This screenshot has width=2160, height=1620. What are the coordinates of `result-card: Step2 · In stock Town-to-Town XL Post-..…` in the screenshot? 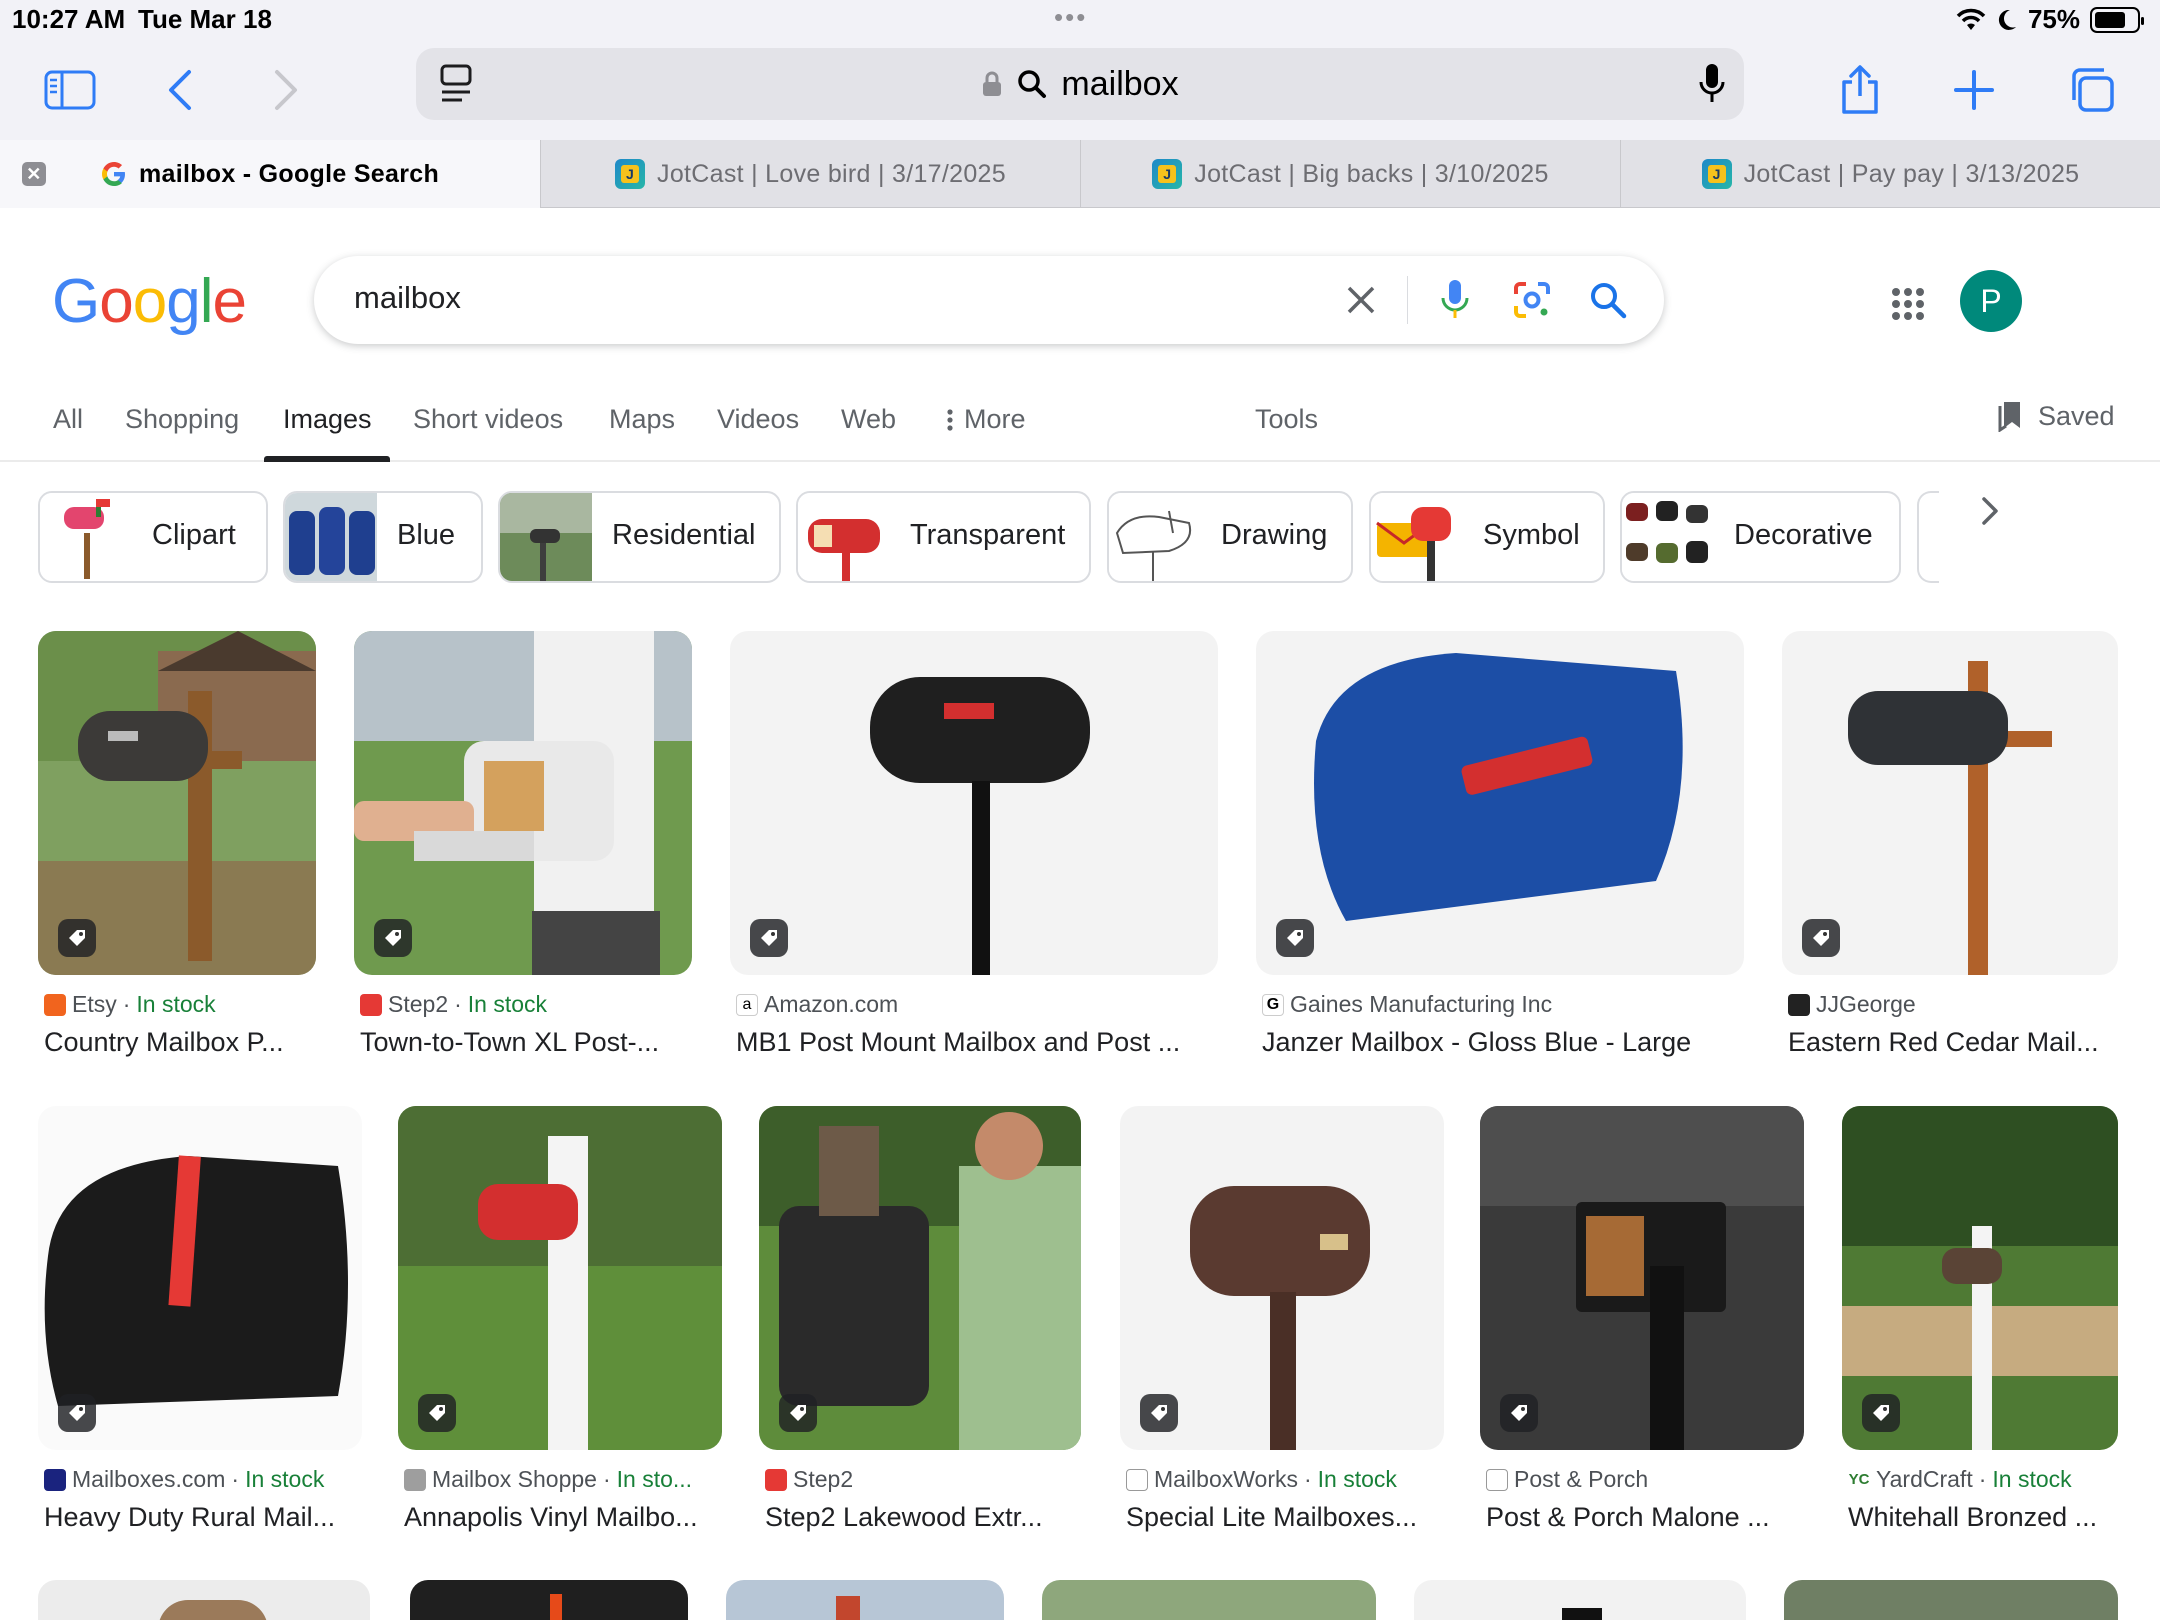 It's located at (523, 846).